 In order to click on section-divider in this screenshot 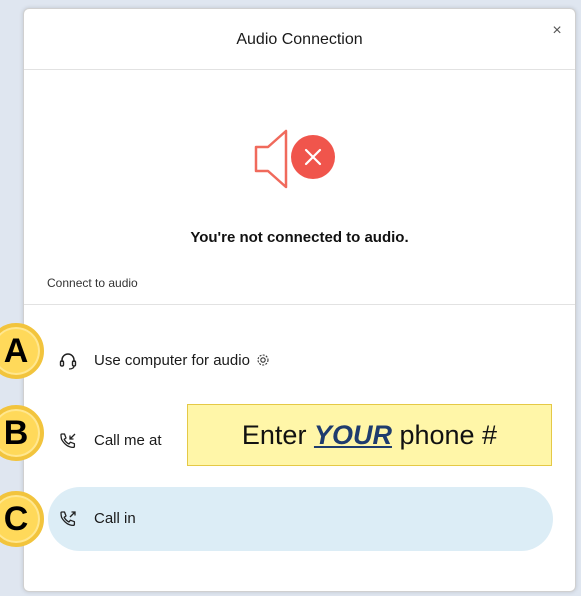, I will do `click(299, 304)`.